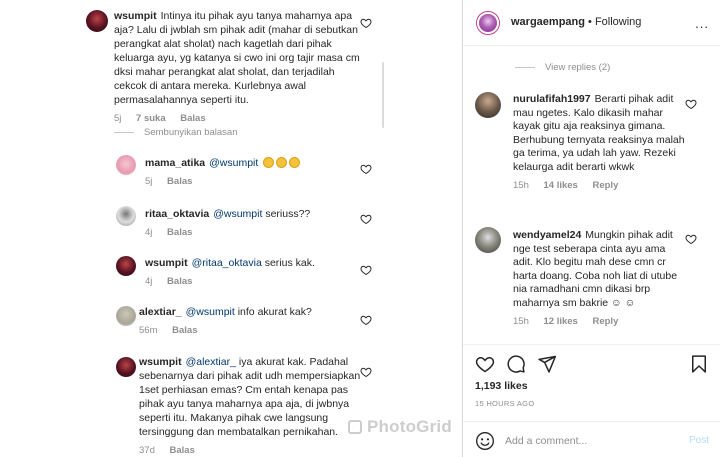 The image size is (720, 457). What do you see at coordinates (552, 99) in the screenshot?
I see `comment-username: nurulafifah1997` at bounding box center [552, 99].